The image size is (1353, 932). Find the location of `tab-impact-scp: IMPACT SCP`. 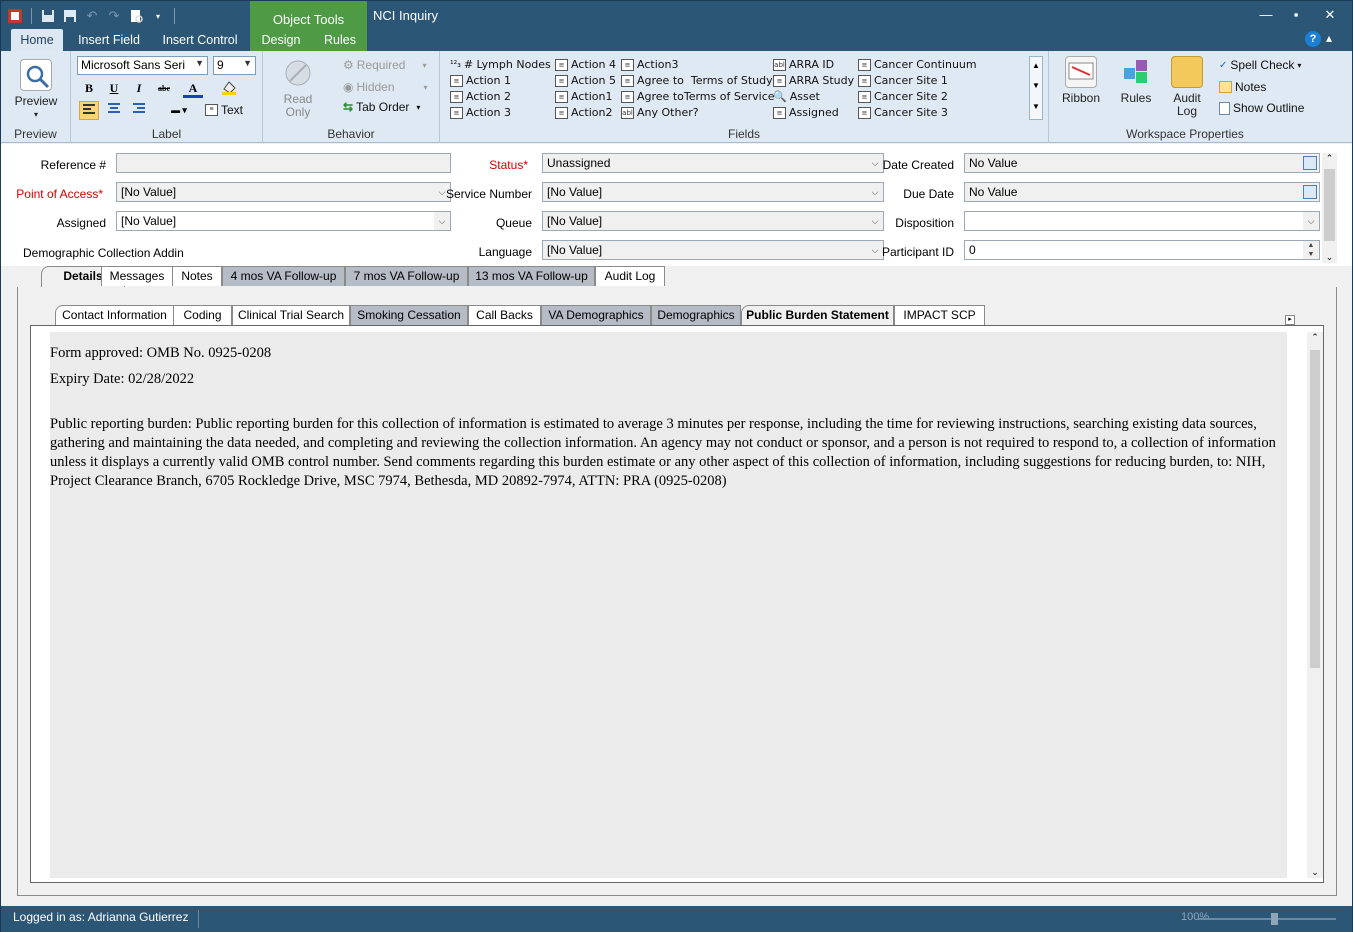

tab-impact-scp: IMPACT SCP is located at coordinates (939, 315).